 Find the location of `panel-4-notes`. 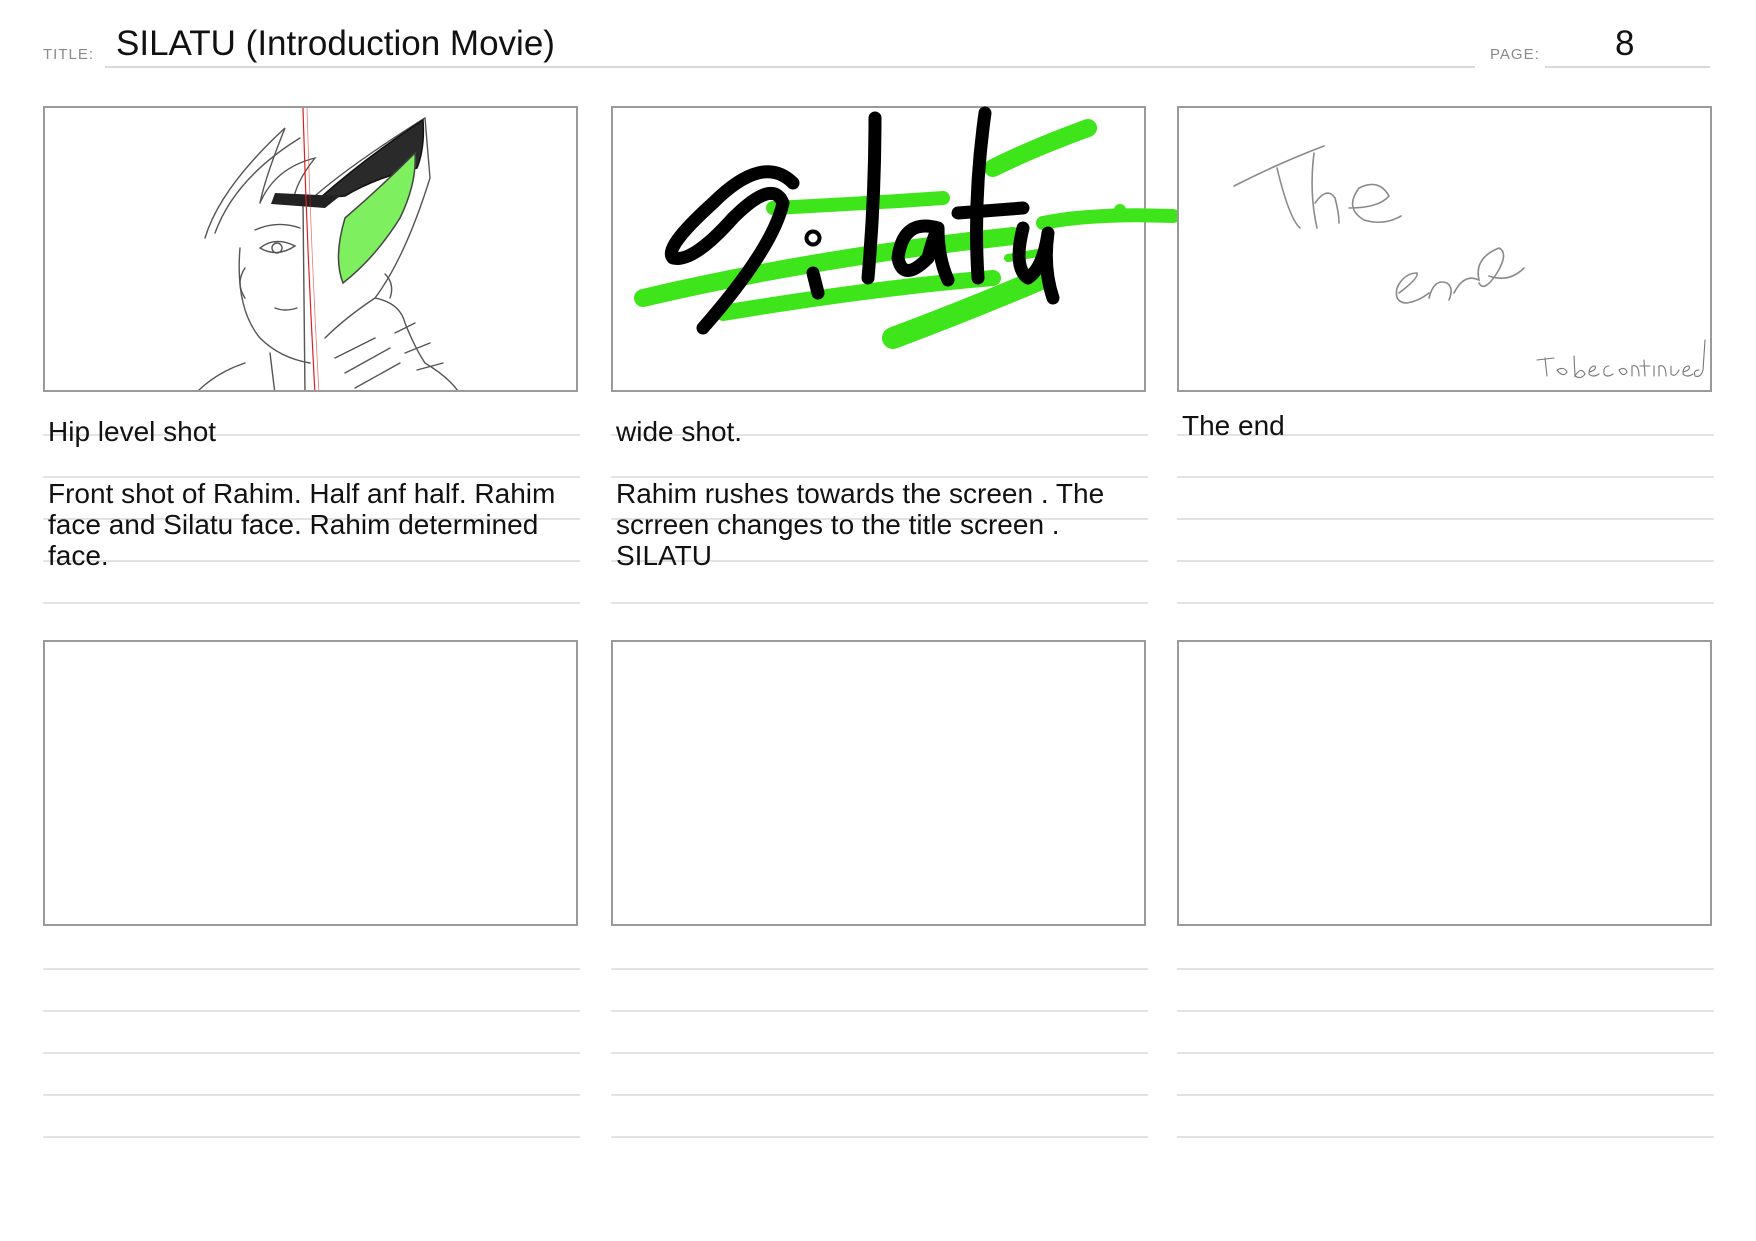

panel-4-notes is located at coordinates (311, 1035).